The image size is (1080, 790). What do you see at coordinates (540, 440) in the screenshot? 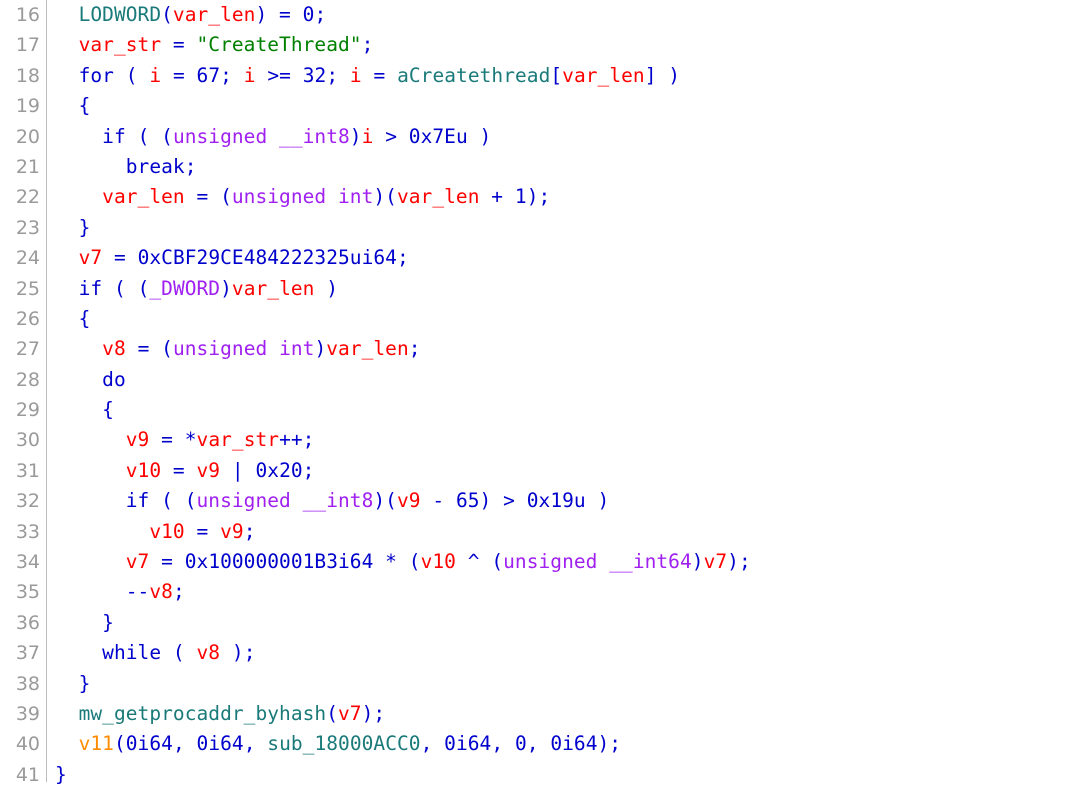
I see `code-line: 30 v9 = *var_str++;` at bounding box center [540, 440].